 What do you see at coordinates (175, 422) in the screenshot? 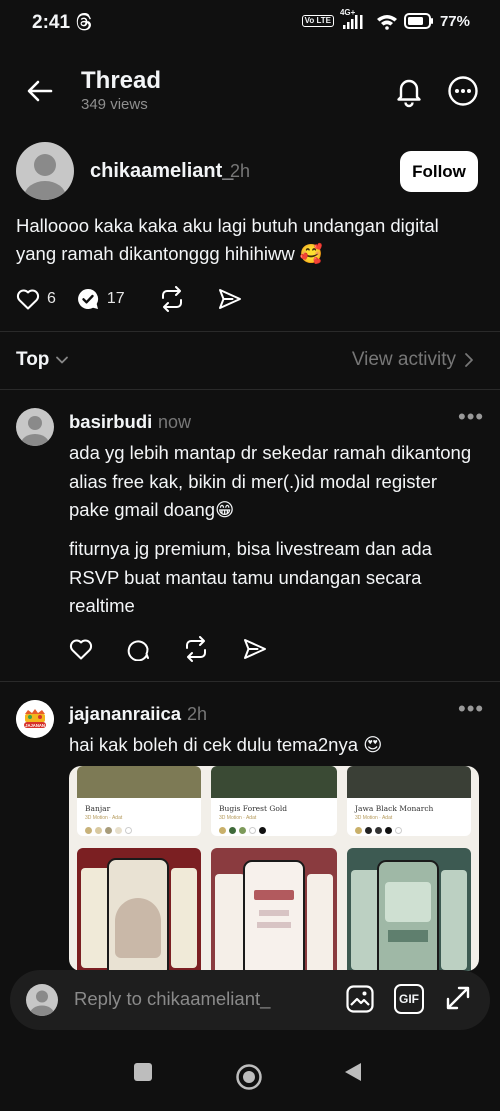
I see `reply-time: now` at bounding box center [175, 422].